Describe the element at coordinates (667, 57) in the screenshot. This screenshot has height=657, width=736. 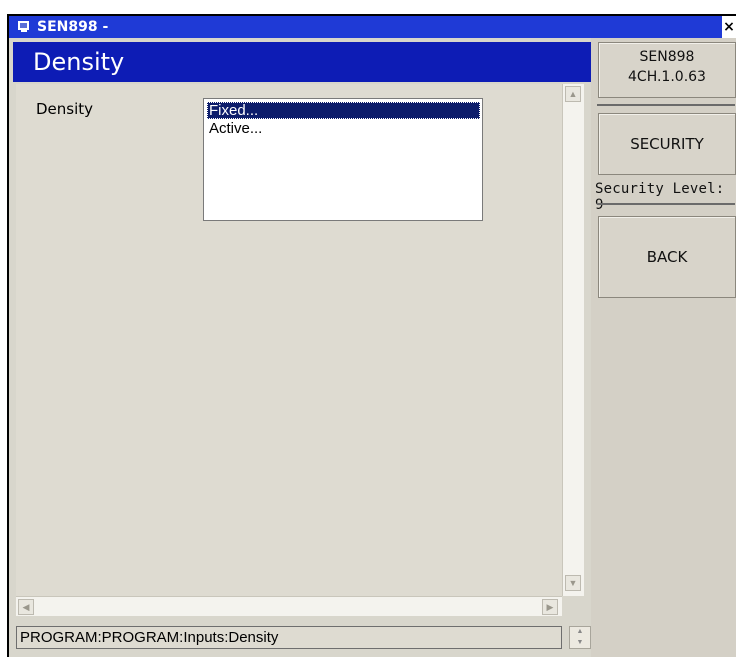
I see `device-name: SEN898` at that location.